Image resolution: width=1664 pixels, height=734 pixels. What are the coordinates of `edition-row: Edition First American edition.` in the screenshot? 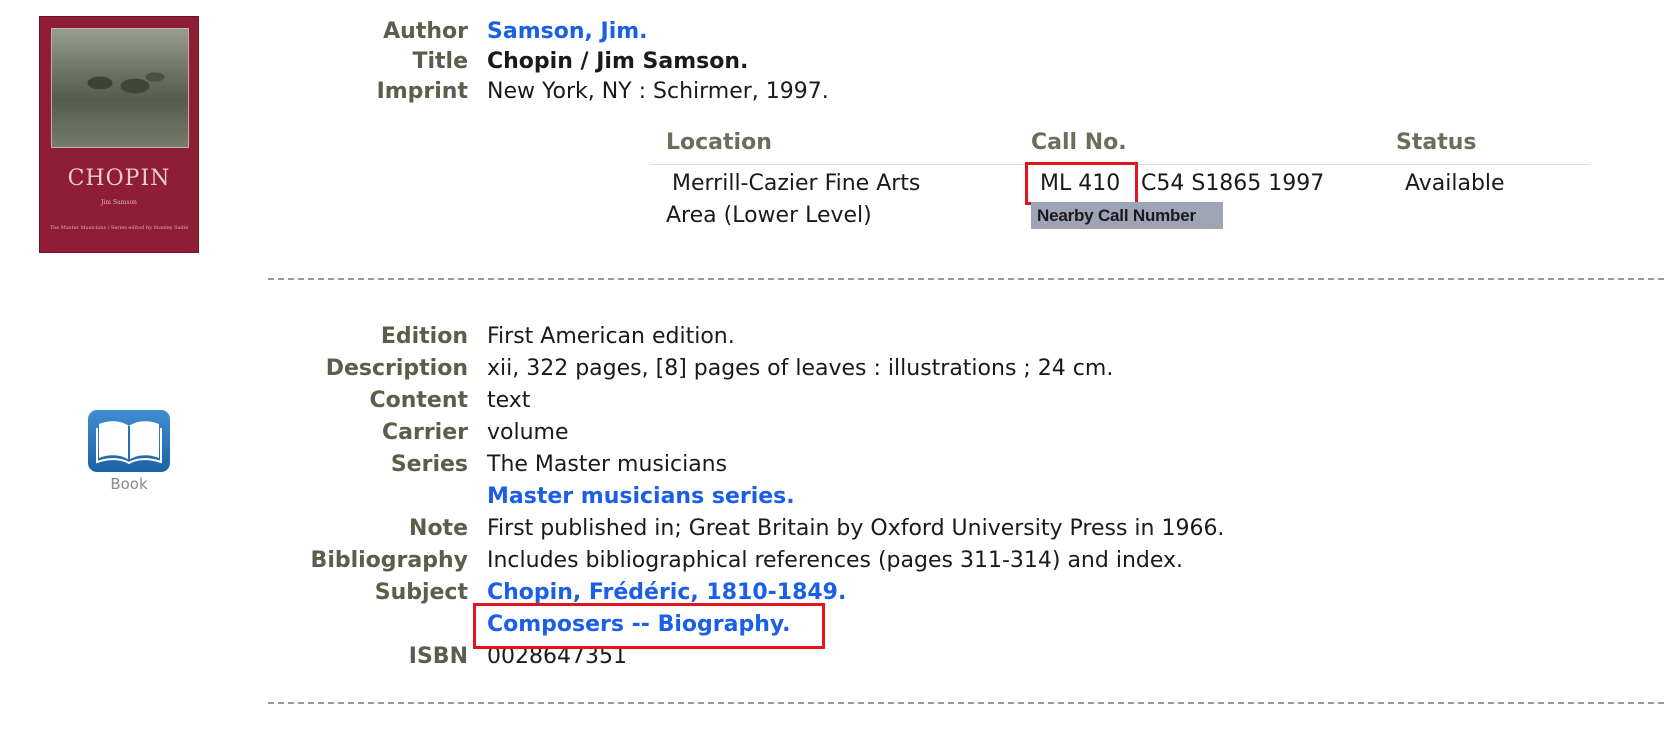 It's located at (832, 337).